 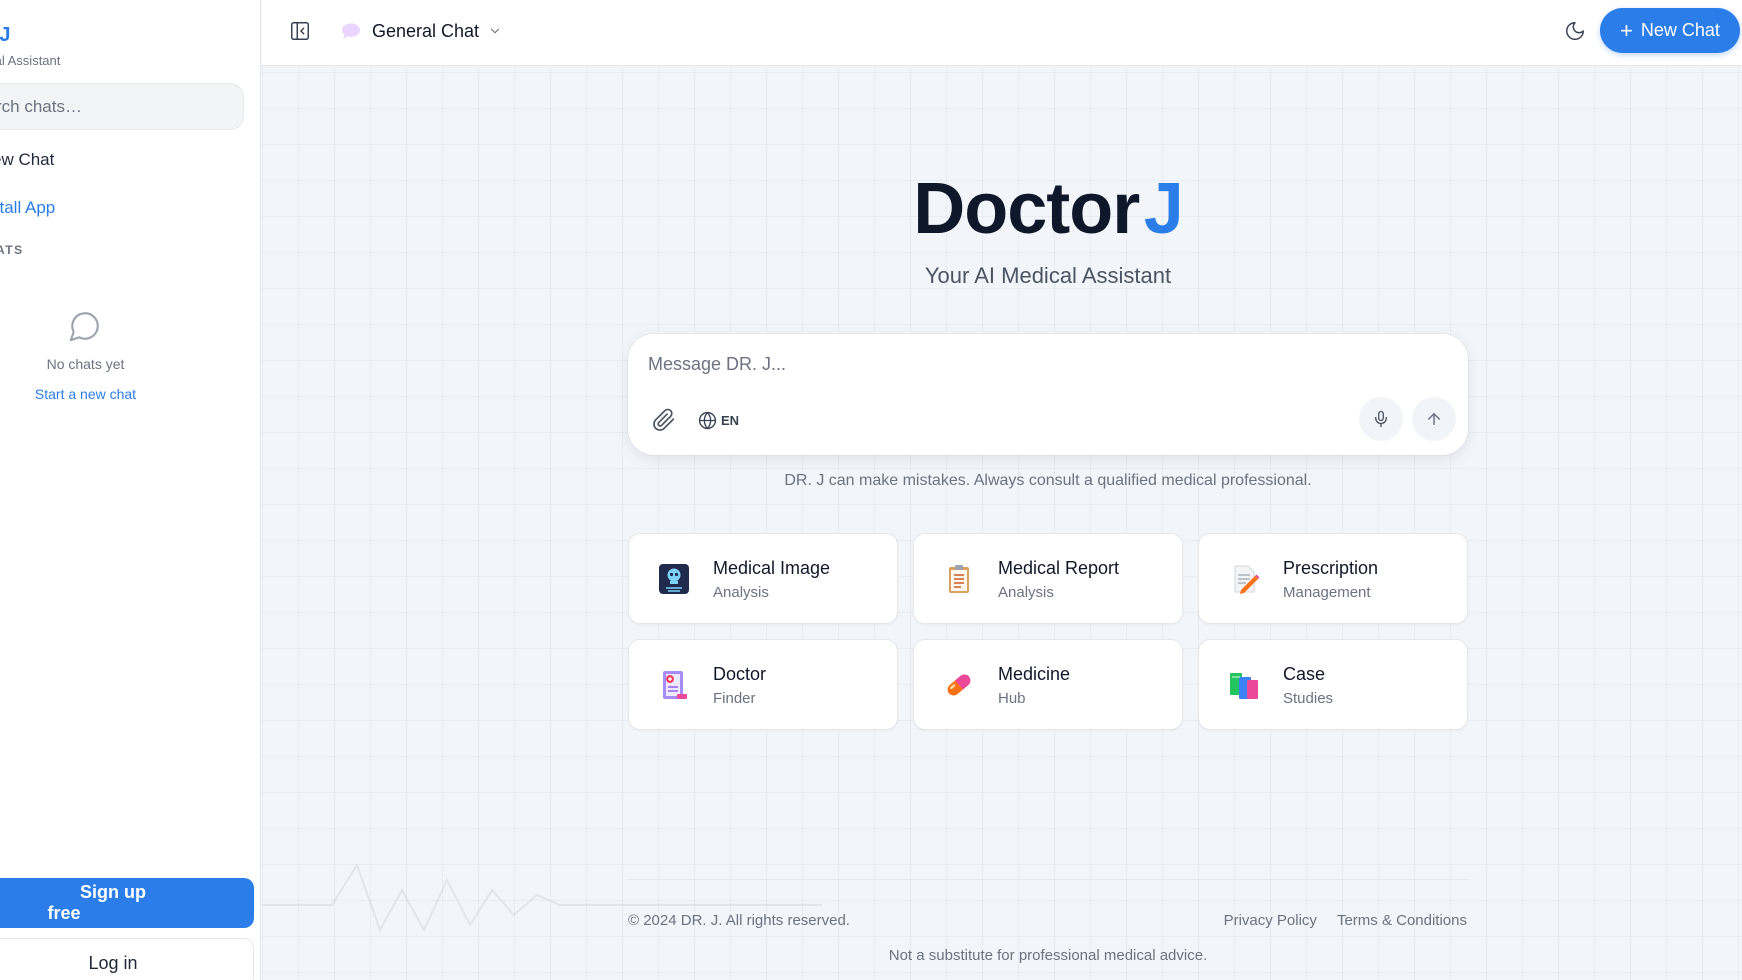 I want to click on card-title: Prescription, so click(x=1331, y=568).